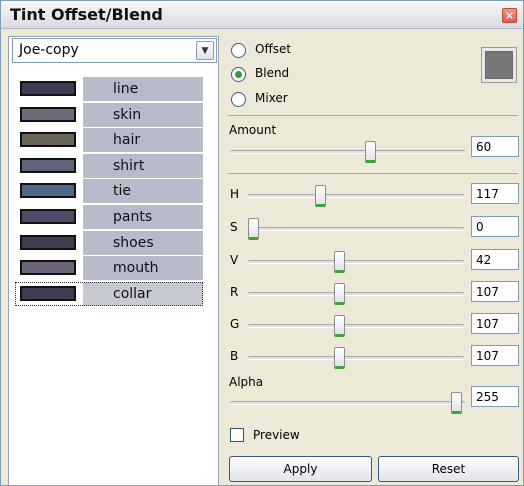 The image size is (524, 486). I want to click on color-preview-fill, so click(499, 65).